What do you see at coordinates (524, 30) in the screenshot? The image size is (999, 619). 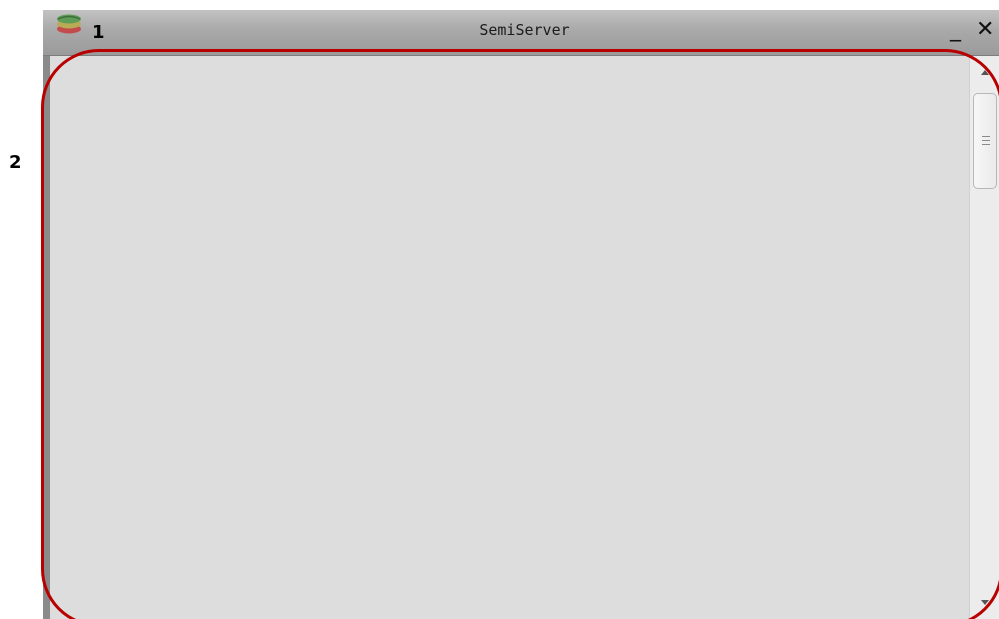 I see `window-title: SemiServer` at bounding box center [524, 30].